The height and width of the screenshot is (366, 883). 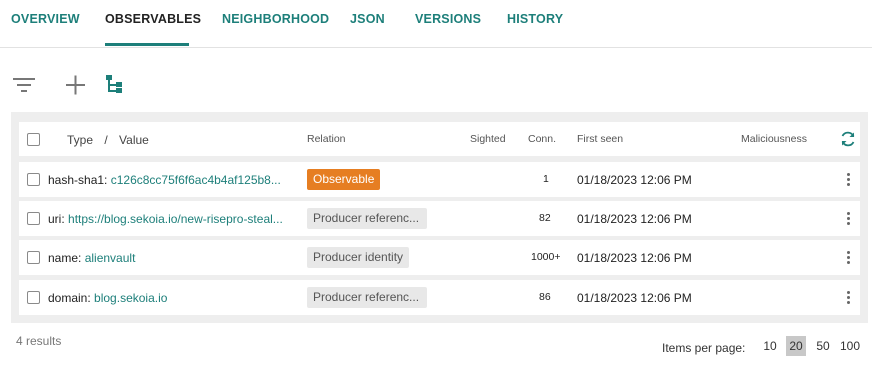 I want to click on conn-count: 1000+, so click(x=546, y=257).